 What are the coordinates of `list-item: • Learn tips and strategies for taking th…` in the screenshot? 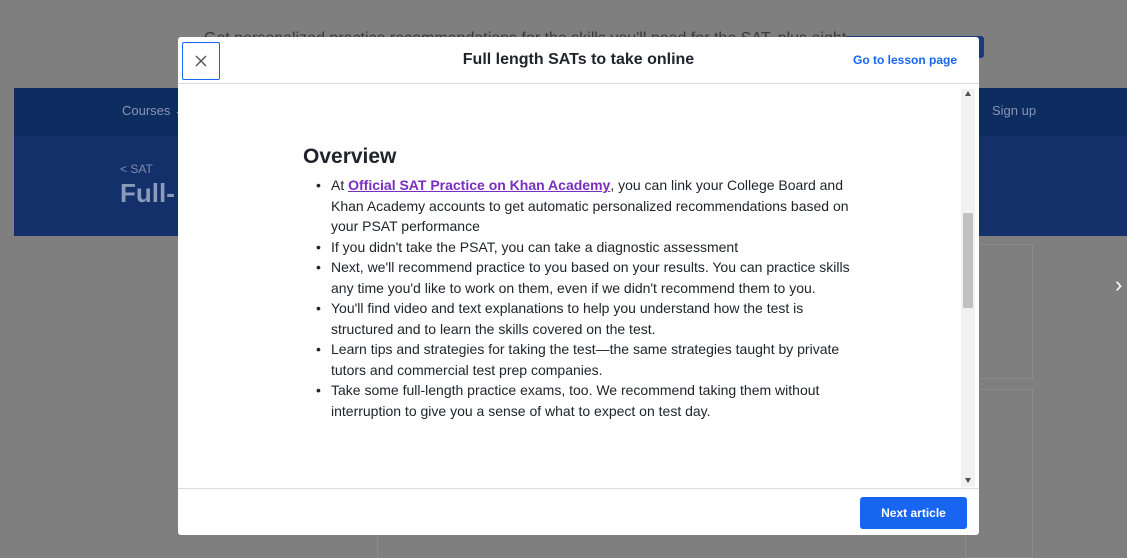 It's located at (578, 359).